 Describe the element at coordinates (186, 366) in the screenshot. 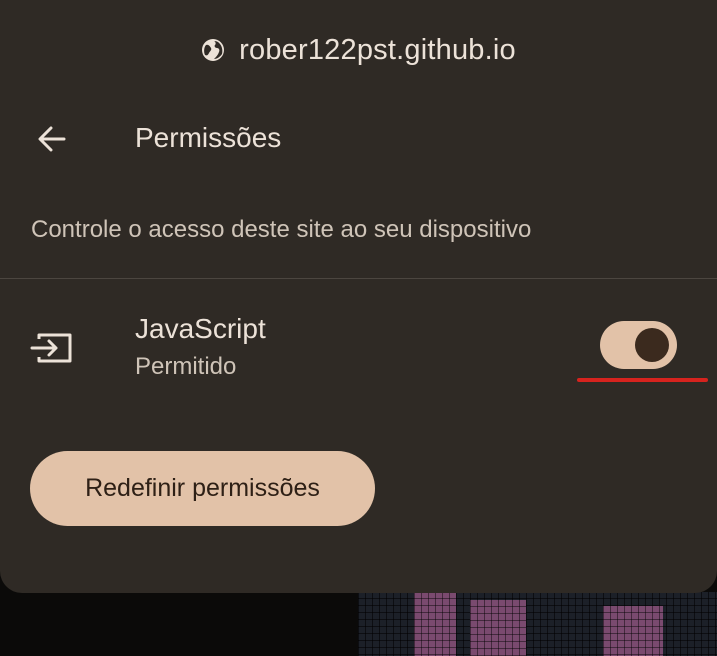

I see `permission-status: Permitido` at that location.